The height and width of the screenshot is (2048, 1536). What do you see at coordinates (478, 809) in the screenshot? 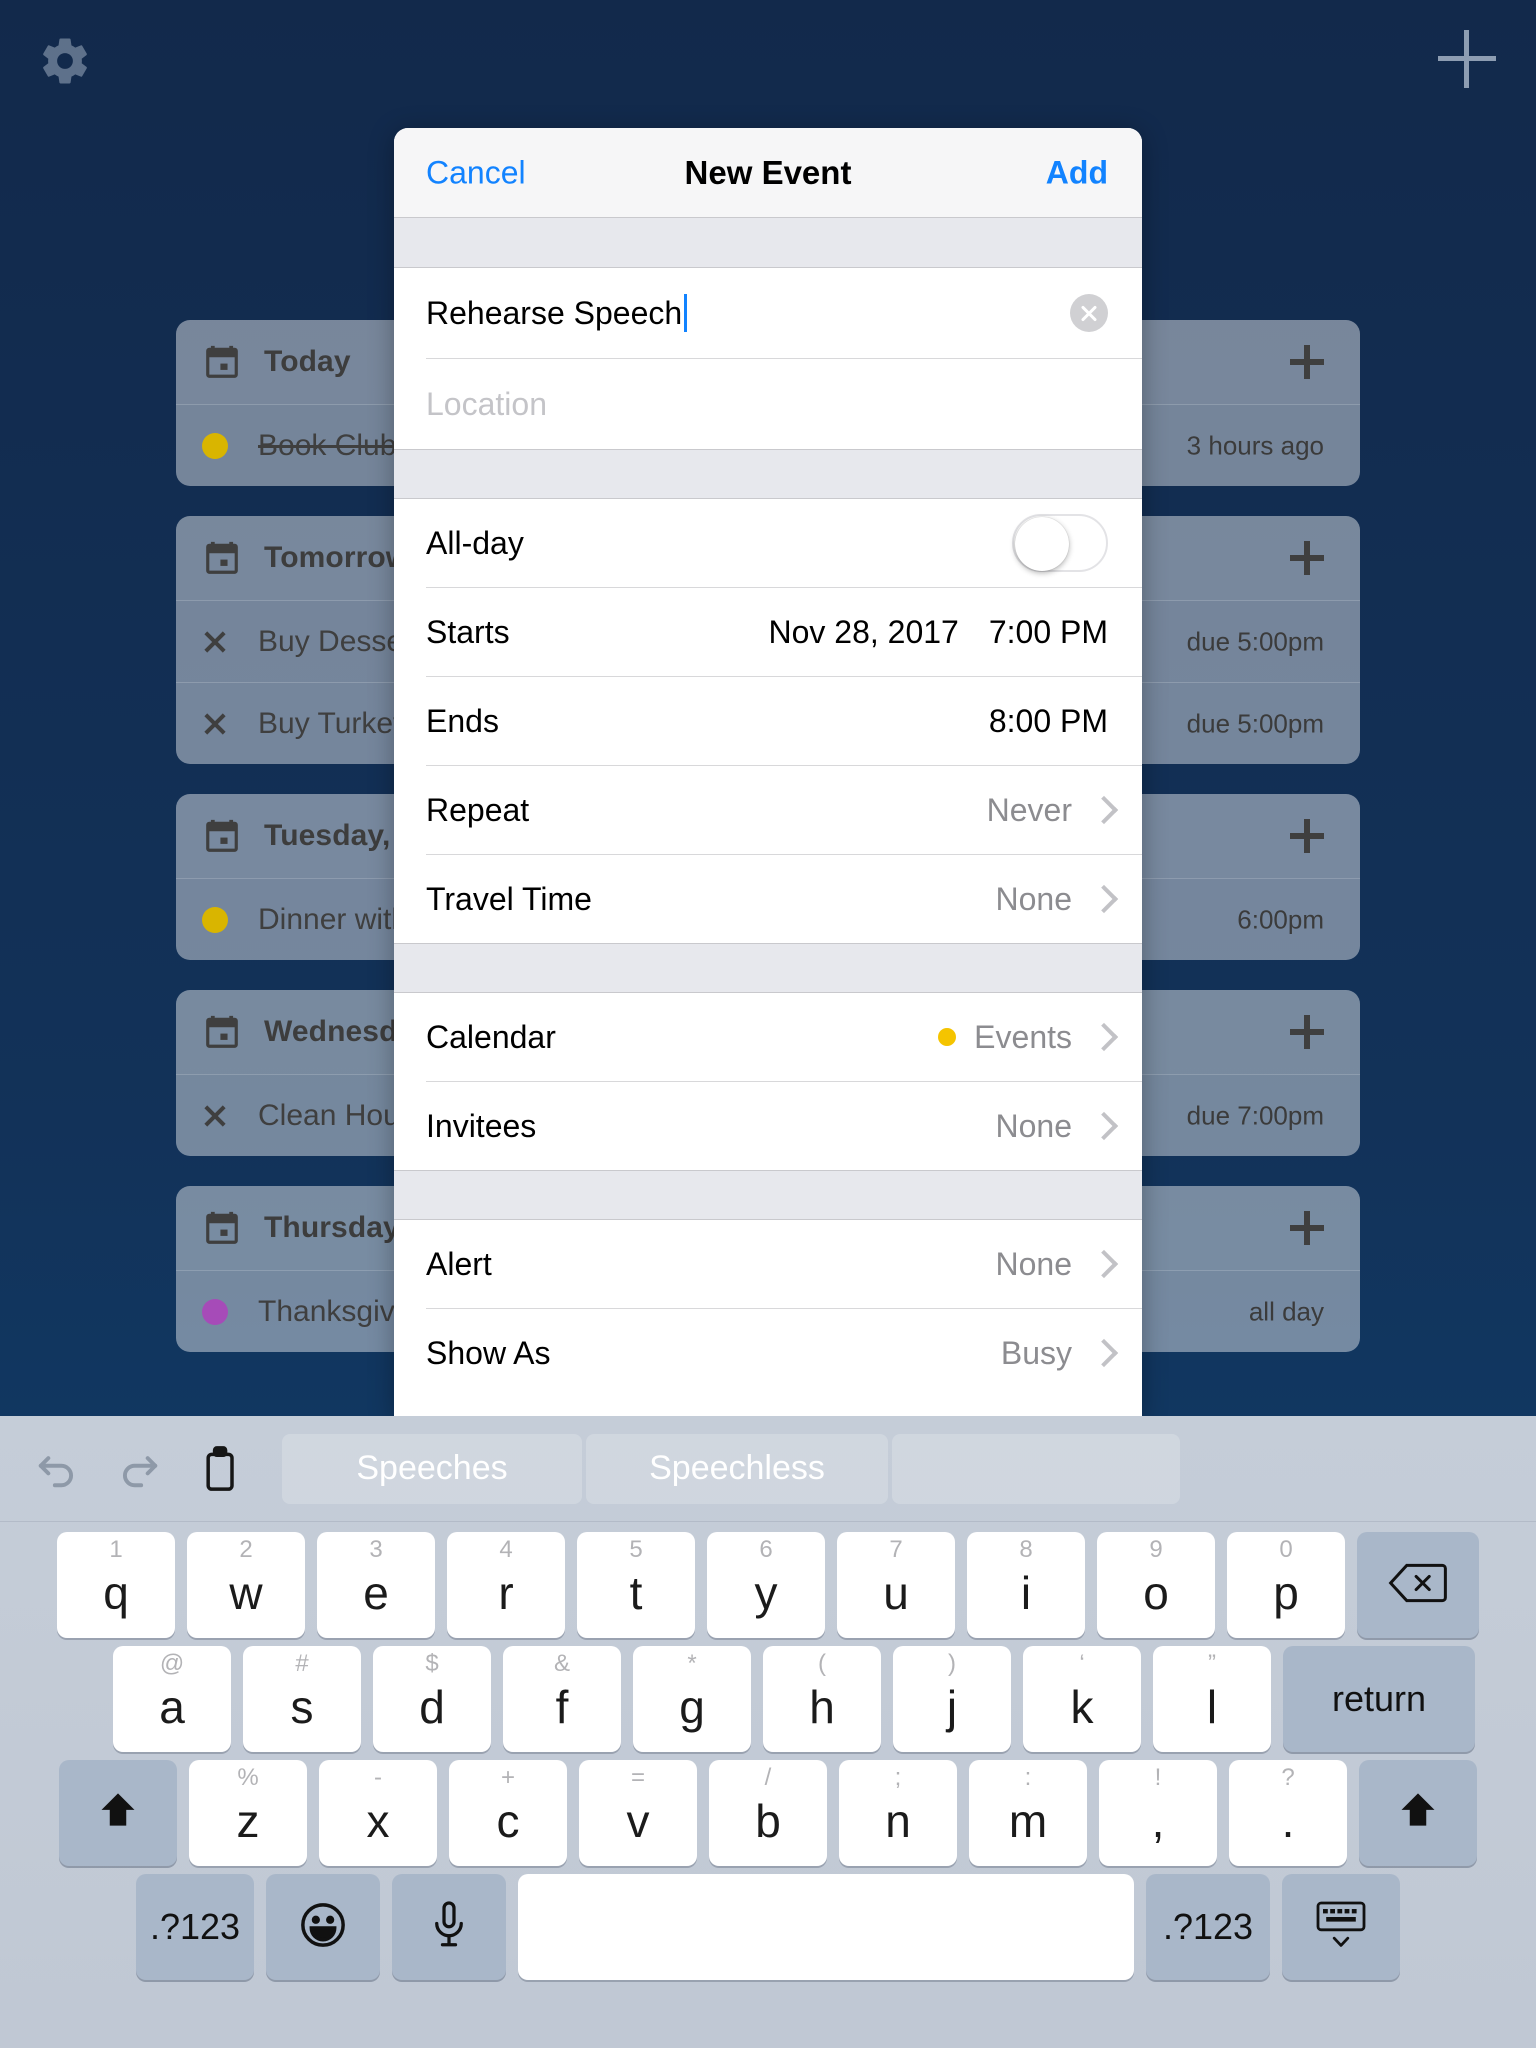
I see `repeat-label: Repeat` at bounding box center [478, 809].